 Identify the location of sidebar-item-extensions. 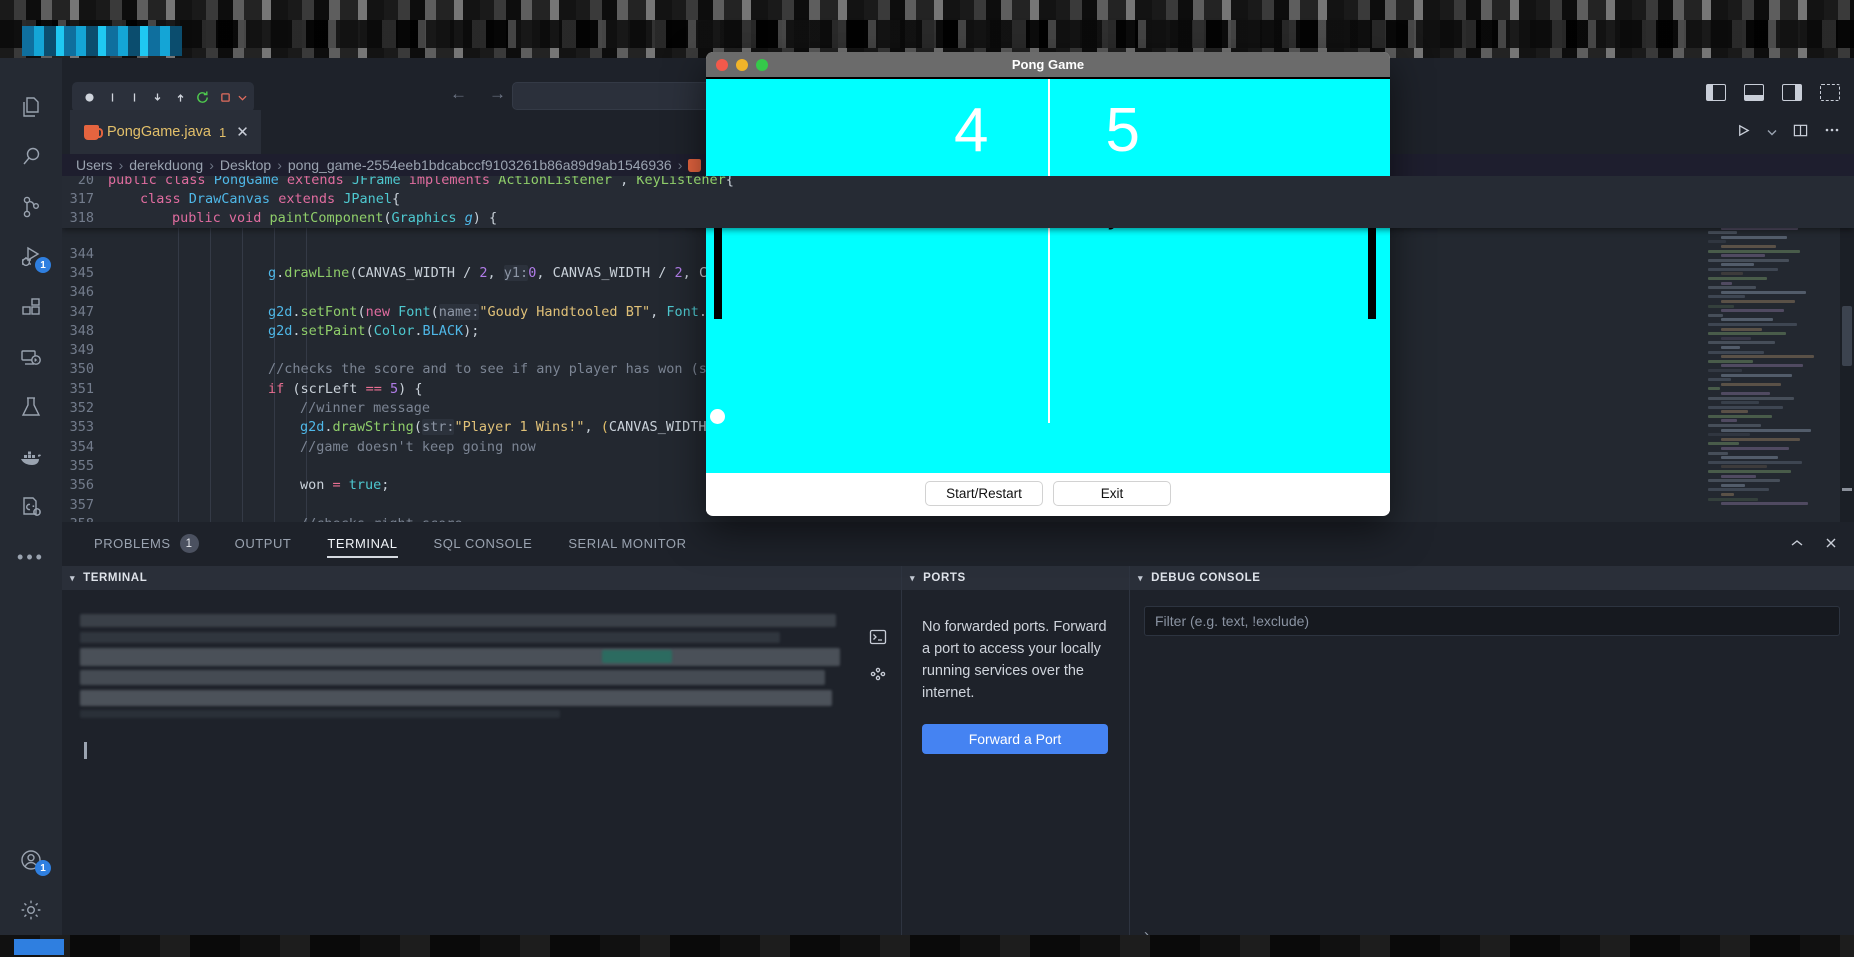
(31, 307).